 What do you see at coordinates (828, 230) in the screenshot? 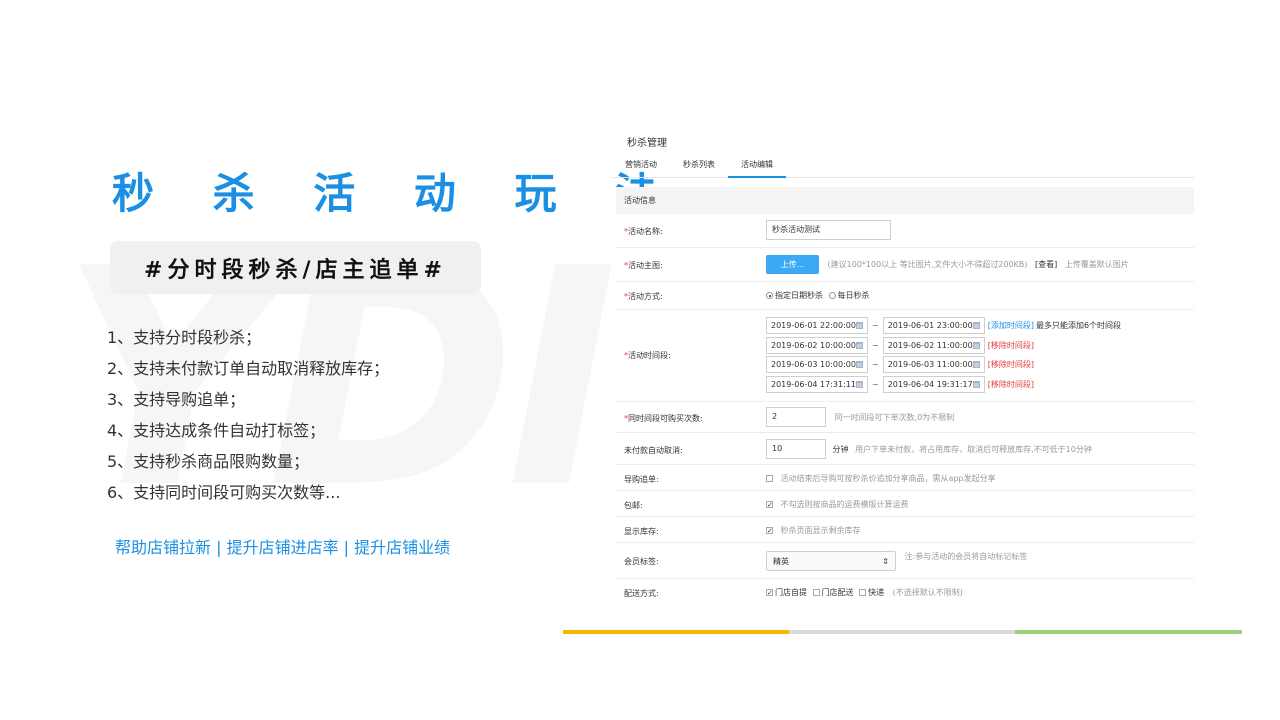
I see `activity-name-input: 秒杀活动测试` at bounding box center [828, 230].